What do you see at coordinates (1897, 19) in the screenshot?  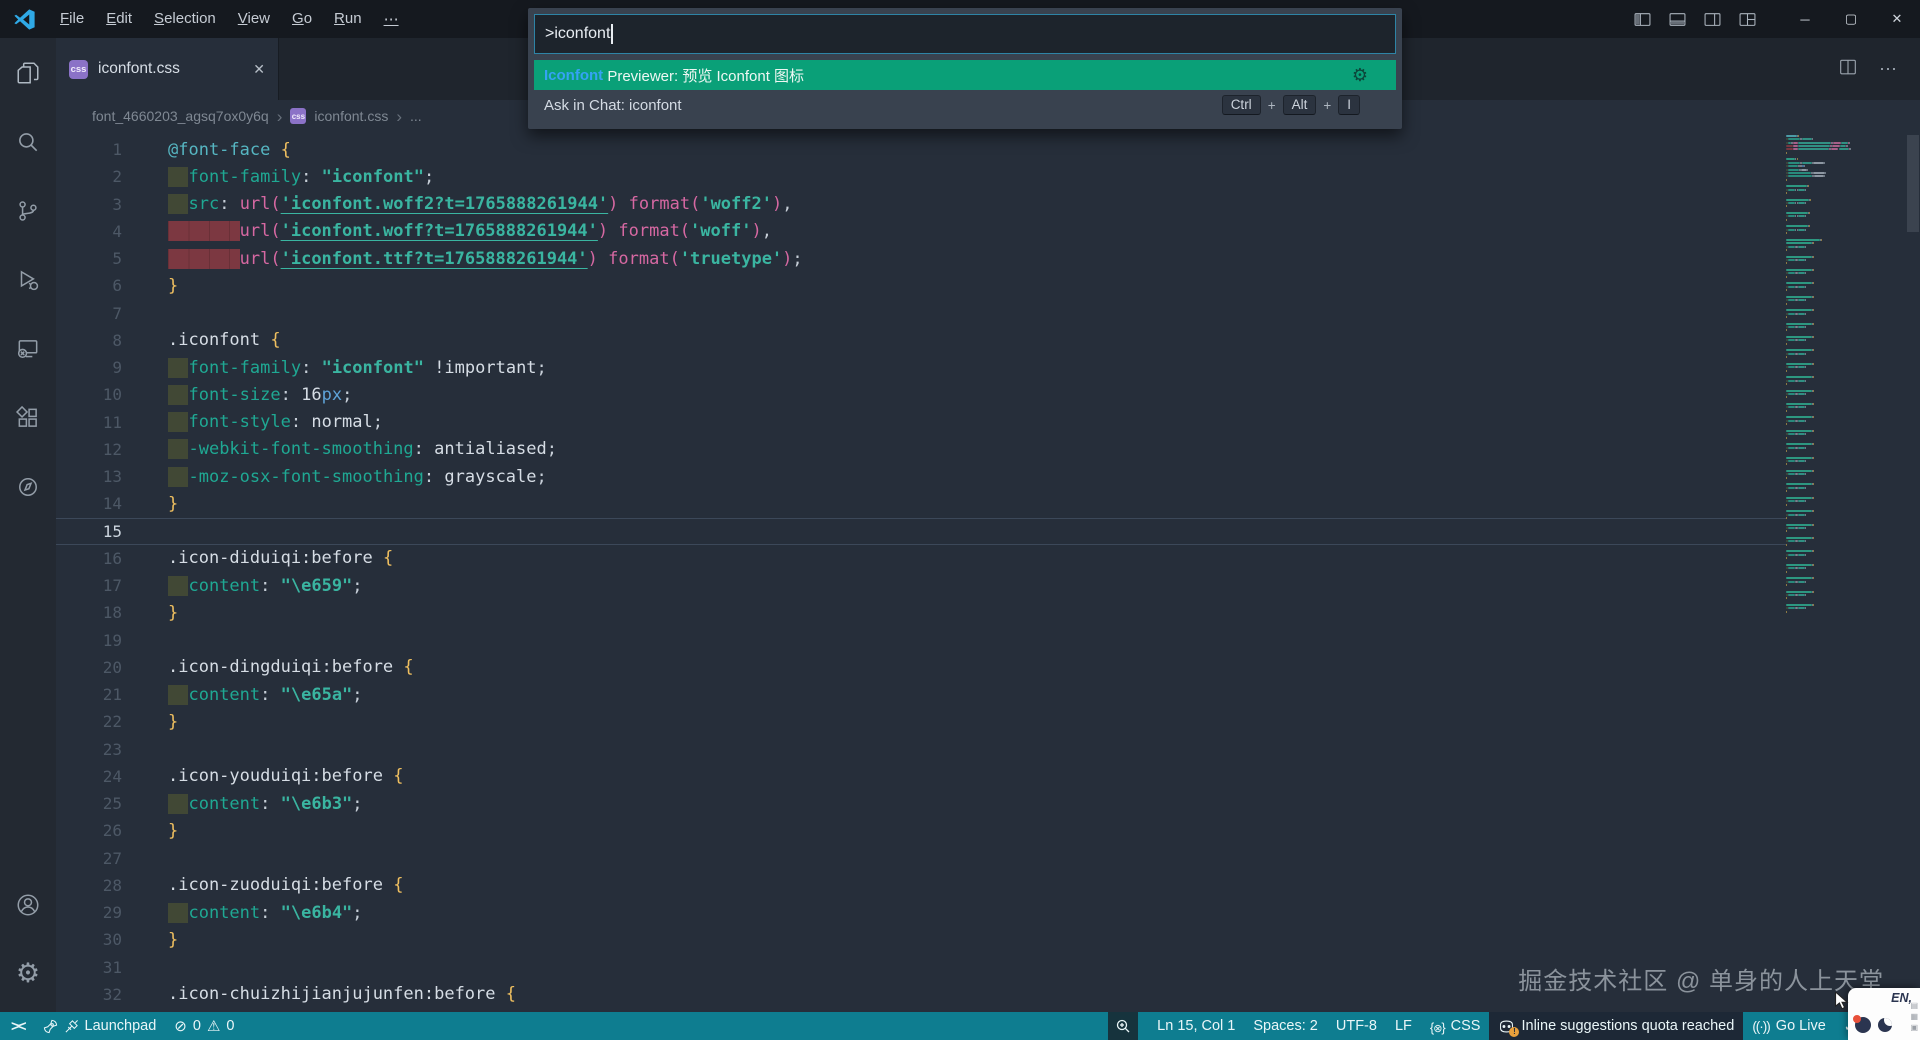 I see `close-window-button: ✕` at bounding box center [1897, 19].